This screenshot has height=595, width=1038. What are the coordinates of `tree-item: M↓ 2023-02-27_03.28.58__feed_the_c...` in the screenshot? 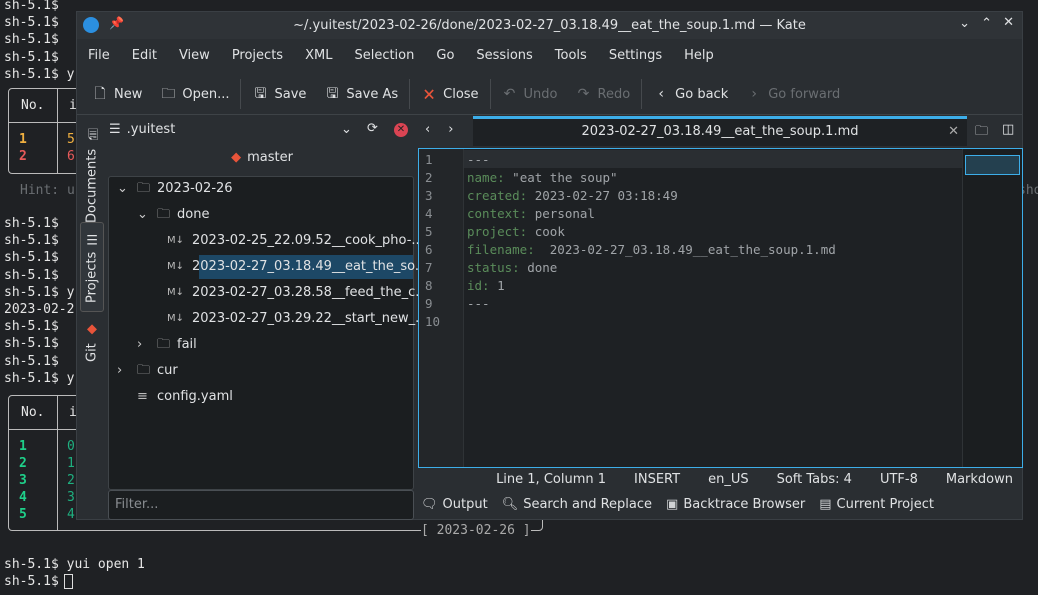 It's located at (268, 293).